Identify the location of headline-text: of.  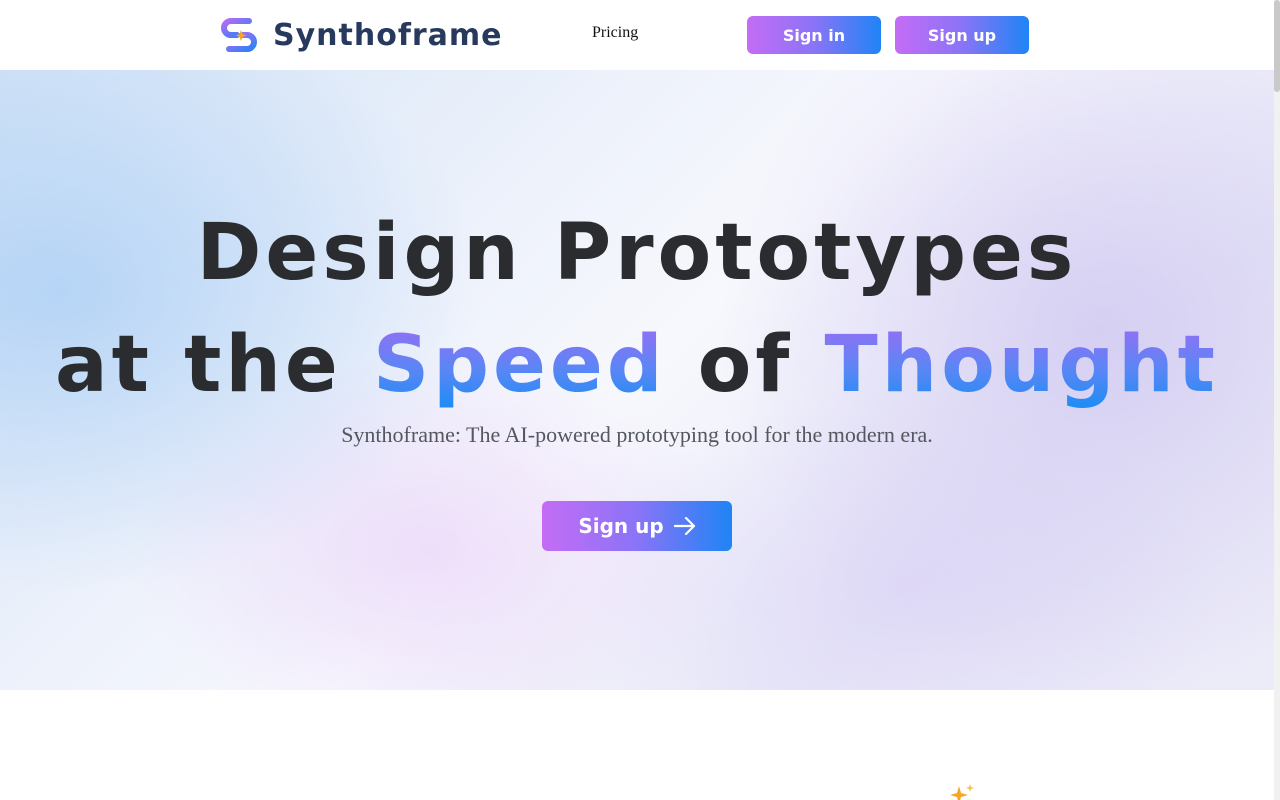
(745, 365).